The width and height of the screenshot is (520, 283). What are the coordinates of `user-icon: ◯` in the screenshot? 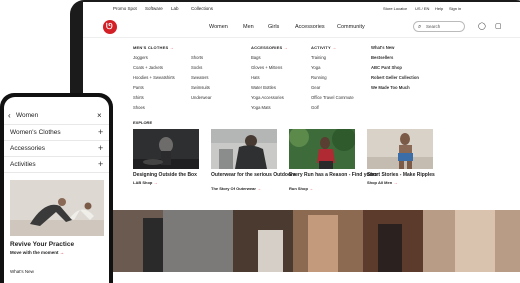 It's located at (482, 27).